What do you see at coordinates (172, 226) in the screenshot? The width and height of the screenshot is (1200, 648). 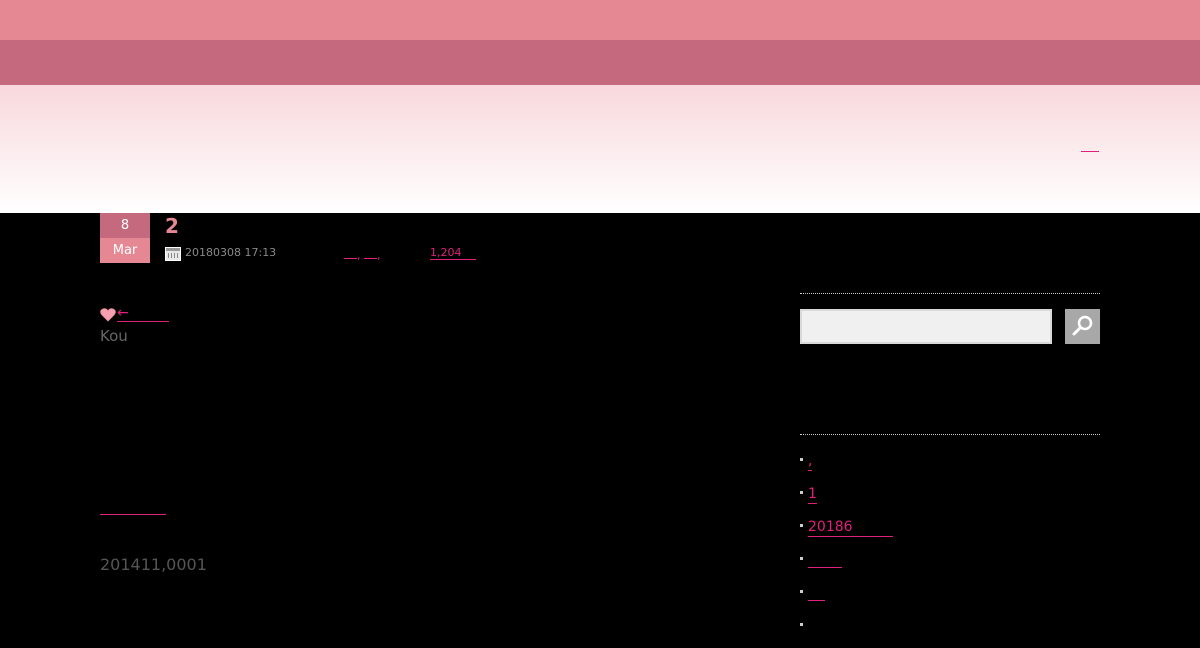 I see `post-title: 2` at bounding box center [172, 226].